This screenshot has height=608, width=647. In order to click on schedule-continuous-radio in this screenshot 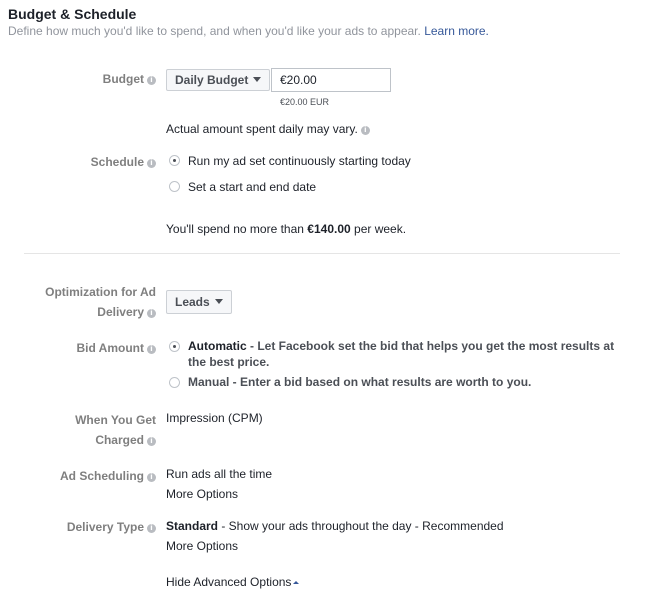, I will do `click(174, 160)`.